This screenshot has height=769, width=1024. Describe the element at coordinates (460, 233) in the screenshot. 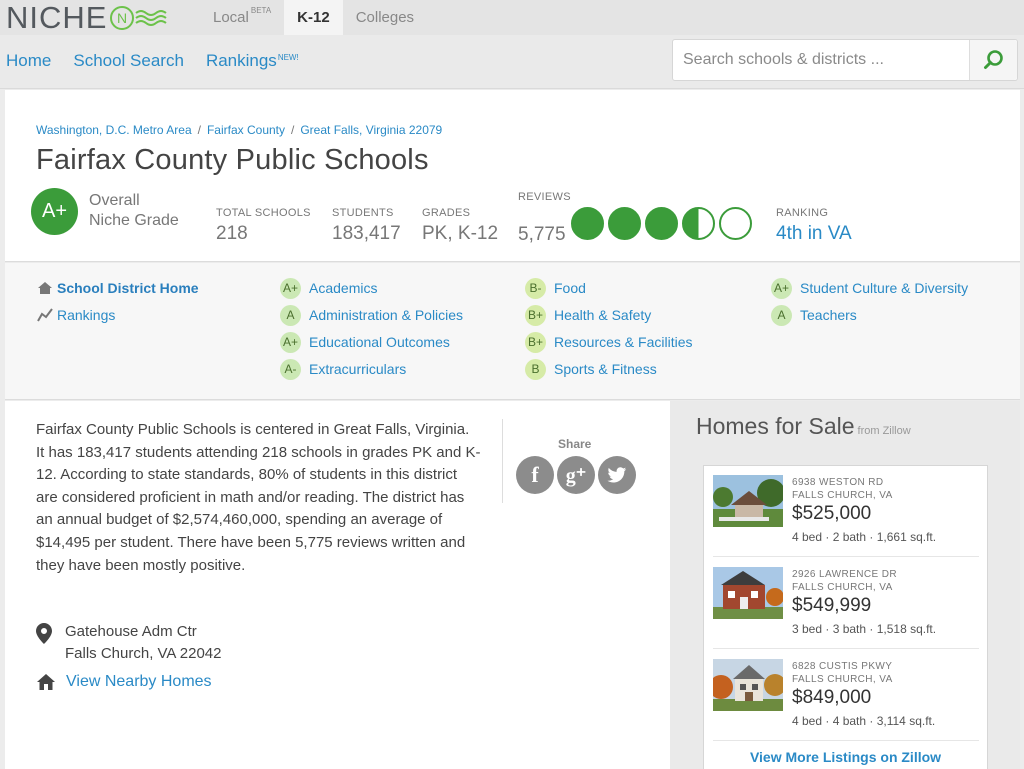

I see `stat-value: PK, K-12` at that location.